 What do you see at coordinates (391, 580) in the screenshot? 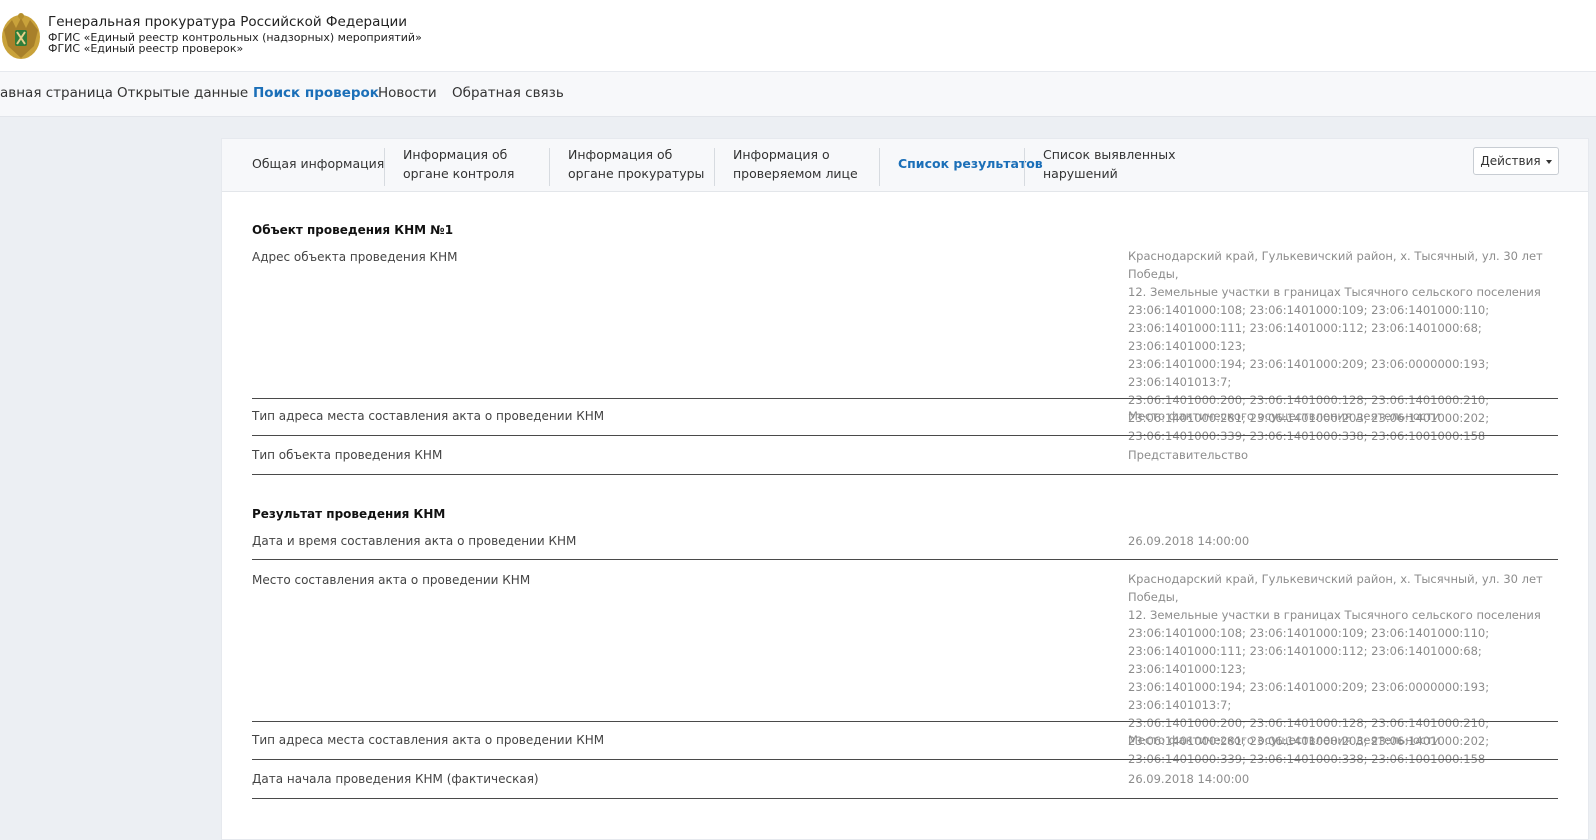
I see `act-place-label: Место составления акта о проведении КНМ` at bounding box center [391, 580].